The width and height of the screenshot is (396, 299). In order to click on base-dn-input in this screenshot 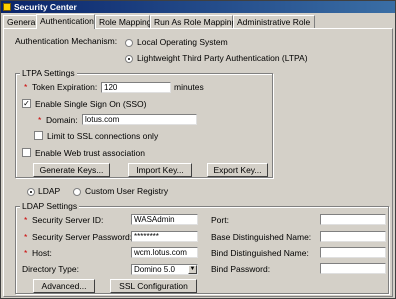, I will do `click(353, 236)`.